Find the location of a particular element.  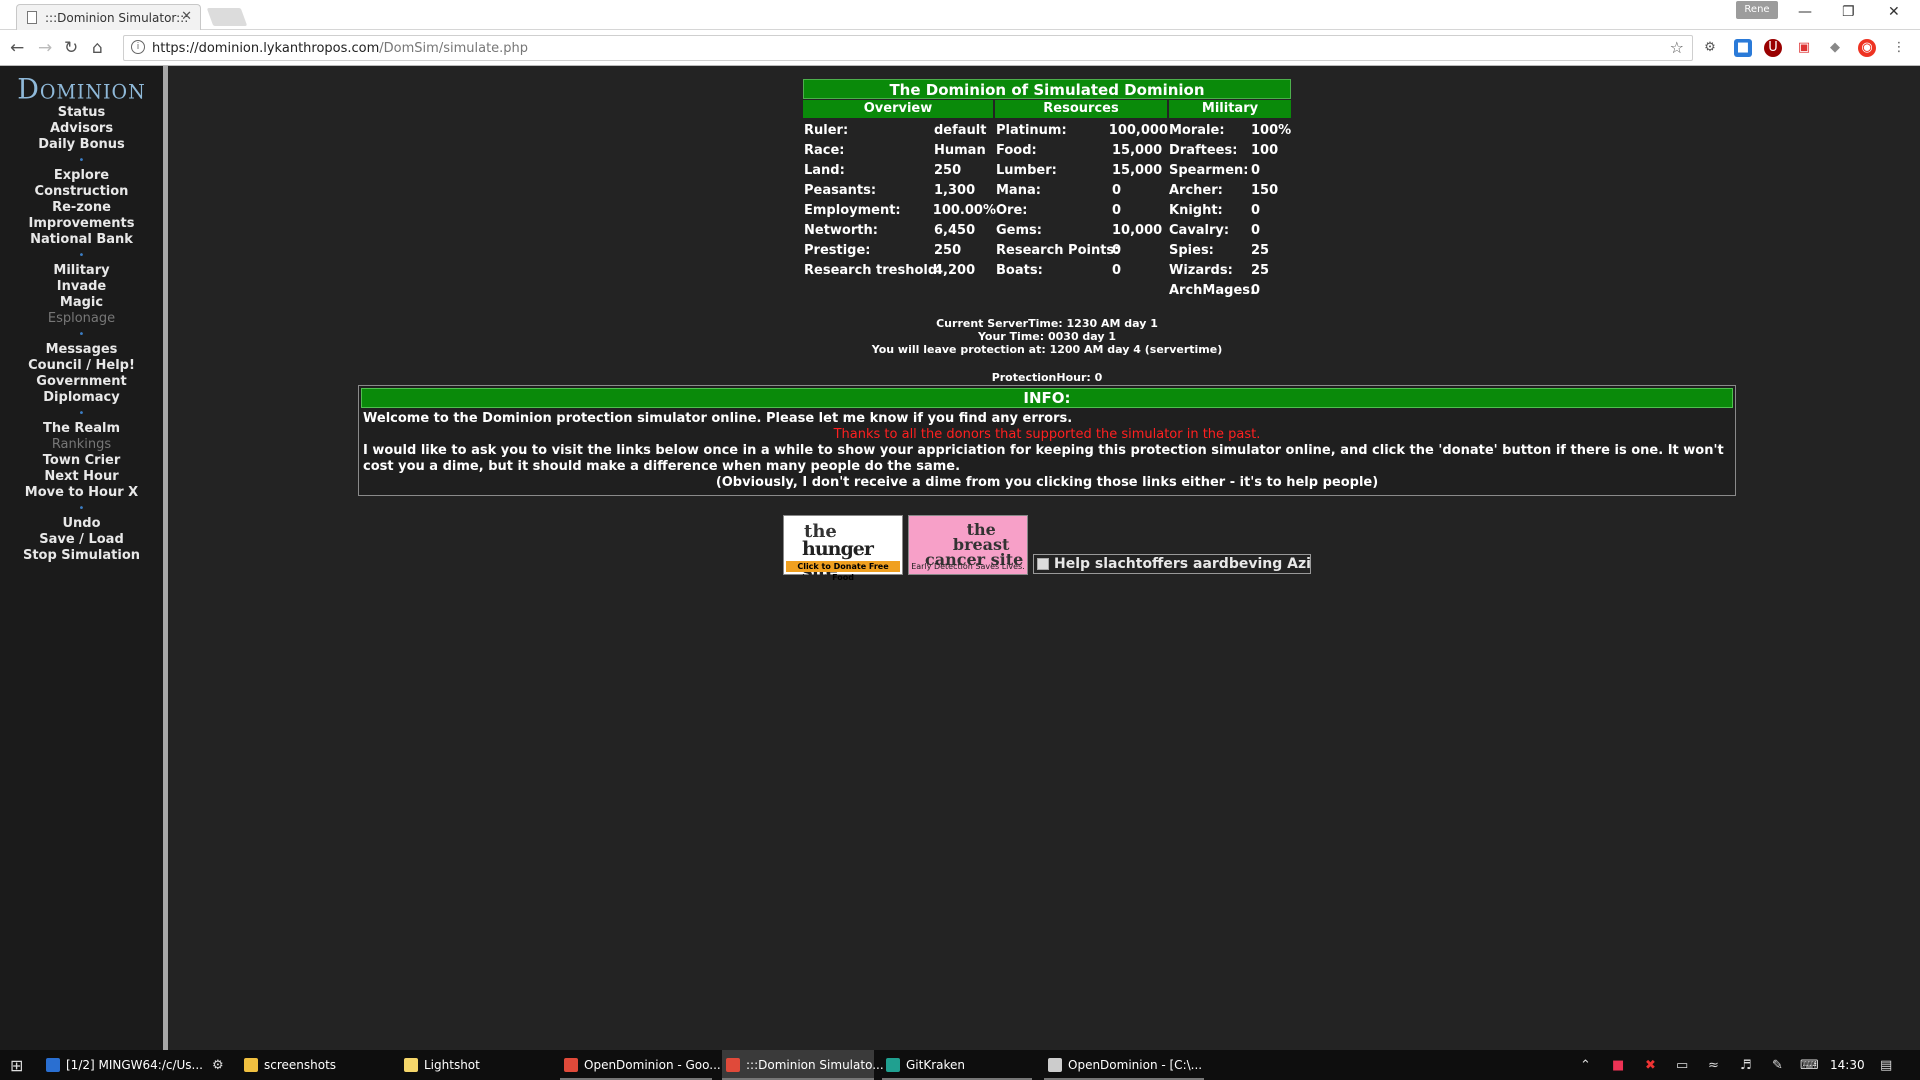

resources-label: Ore: is located at coordinates (1012, 210).